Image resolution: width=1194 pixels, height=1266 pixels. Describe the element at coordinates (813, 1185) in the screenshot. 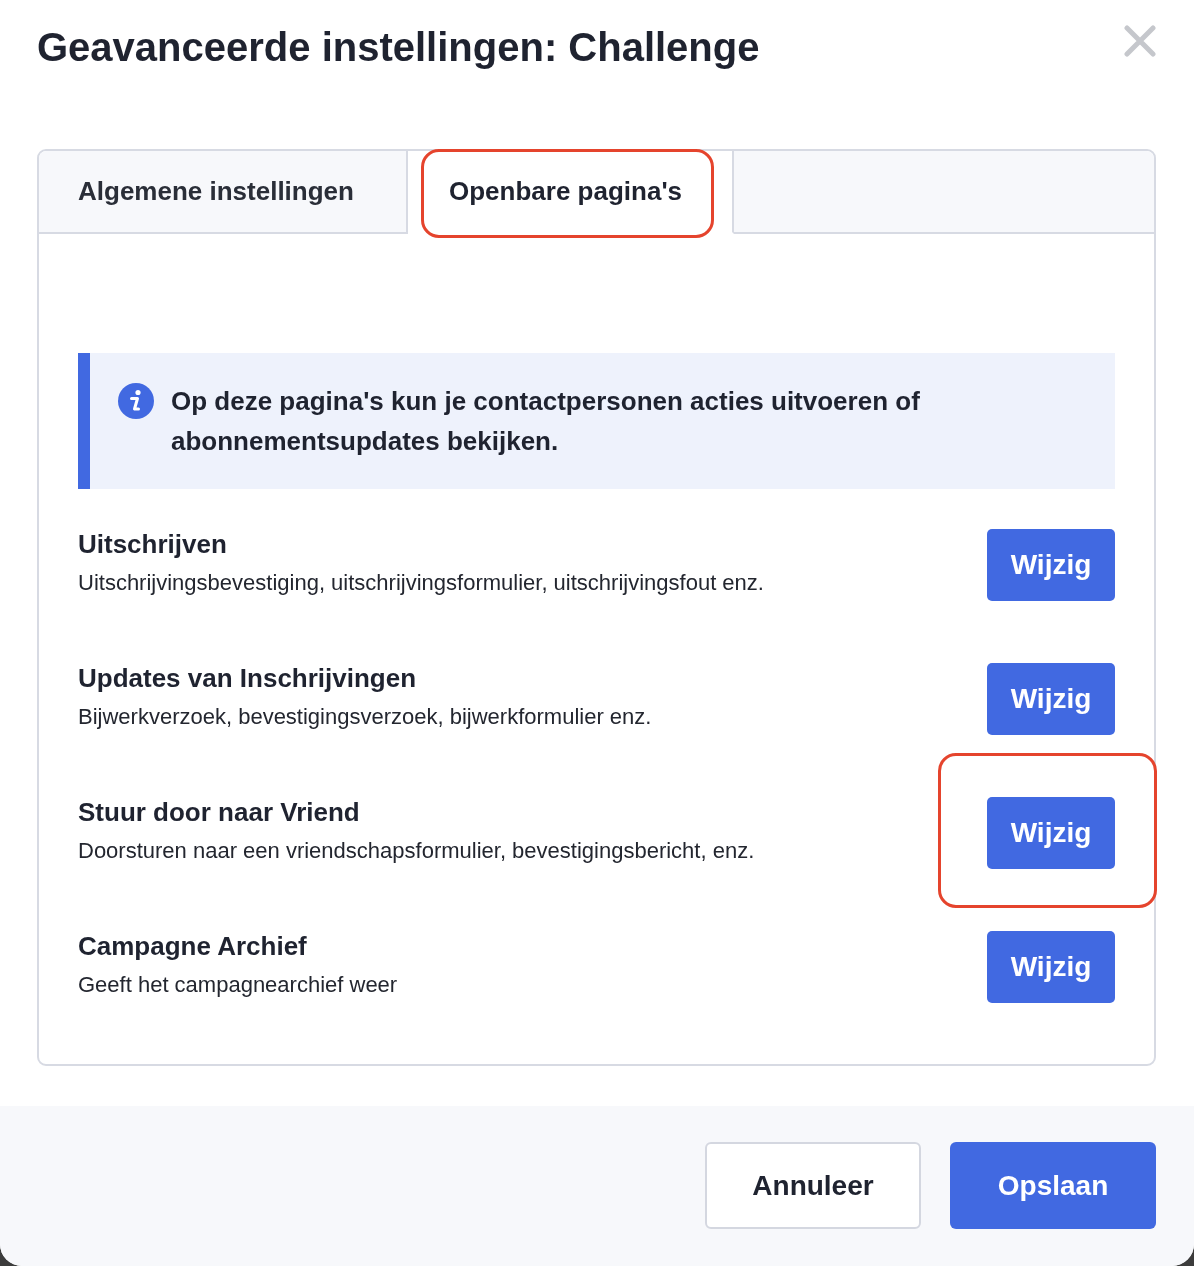

I see `cancel-button: Annuleer` at that location.